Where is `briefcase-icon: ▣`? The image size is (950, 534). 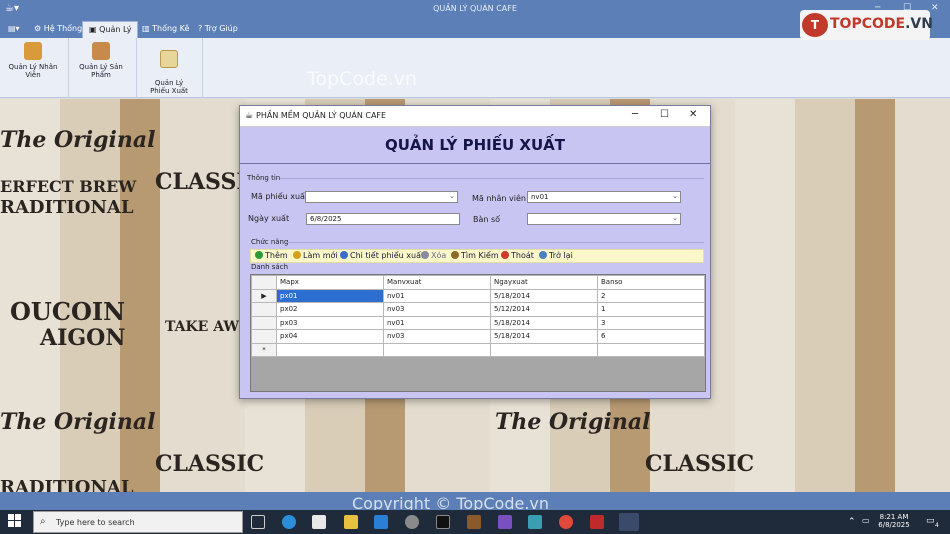 briefcase-icon: ▣ is located at coordinates (93, 29).